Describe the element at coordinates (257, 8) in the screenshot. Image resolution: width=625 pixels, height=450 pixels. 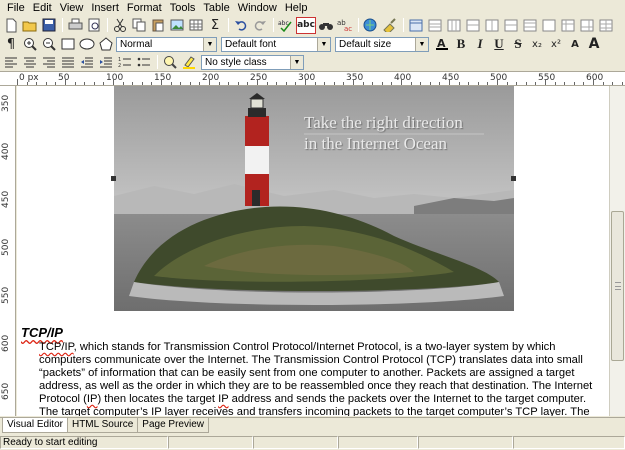
I see `menu-window: Window` at that location.